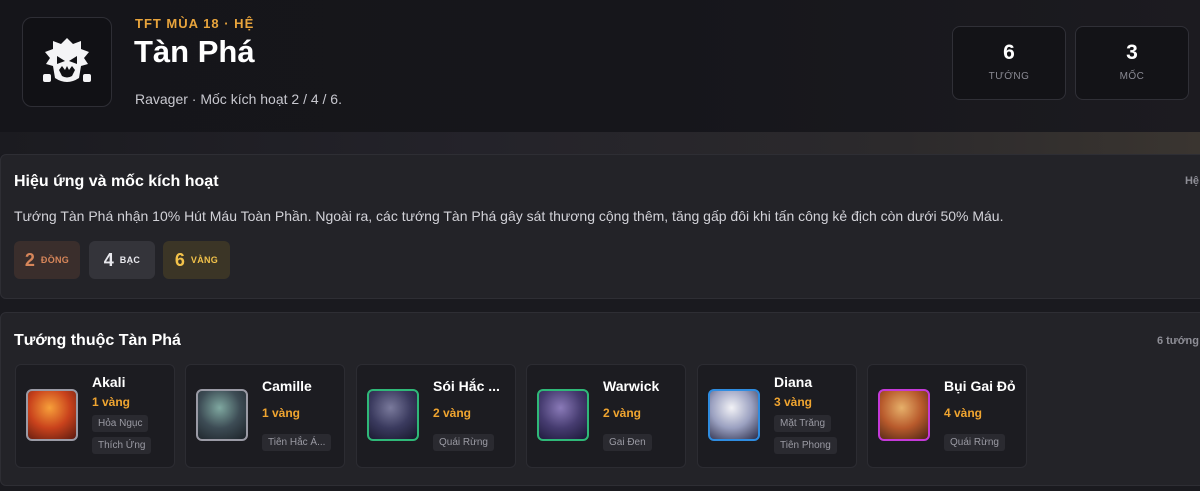 This screenshot has width=1200, height=491. What do you see at coordinates (1132, 76) in the screenshot?
I see `stat-label: MỐC` at bounding box center [1132, 76].